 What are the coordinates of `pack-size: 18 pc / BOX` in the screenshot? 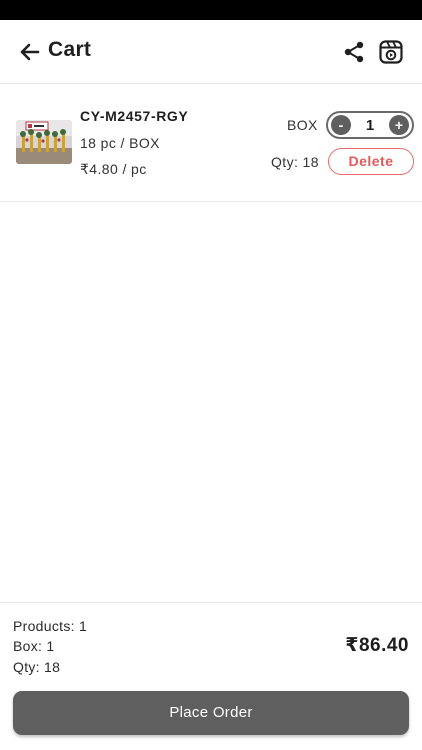 It's located at (120, 143).